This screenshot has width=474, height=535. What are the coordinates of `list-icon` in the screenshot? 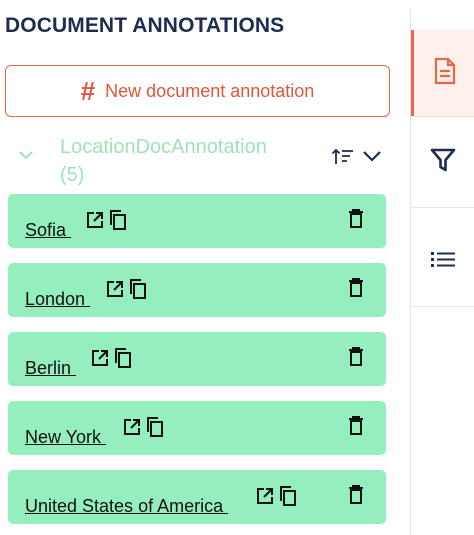 It's located at (443, 261).